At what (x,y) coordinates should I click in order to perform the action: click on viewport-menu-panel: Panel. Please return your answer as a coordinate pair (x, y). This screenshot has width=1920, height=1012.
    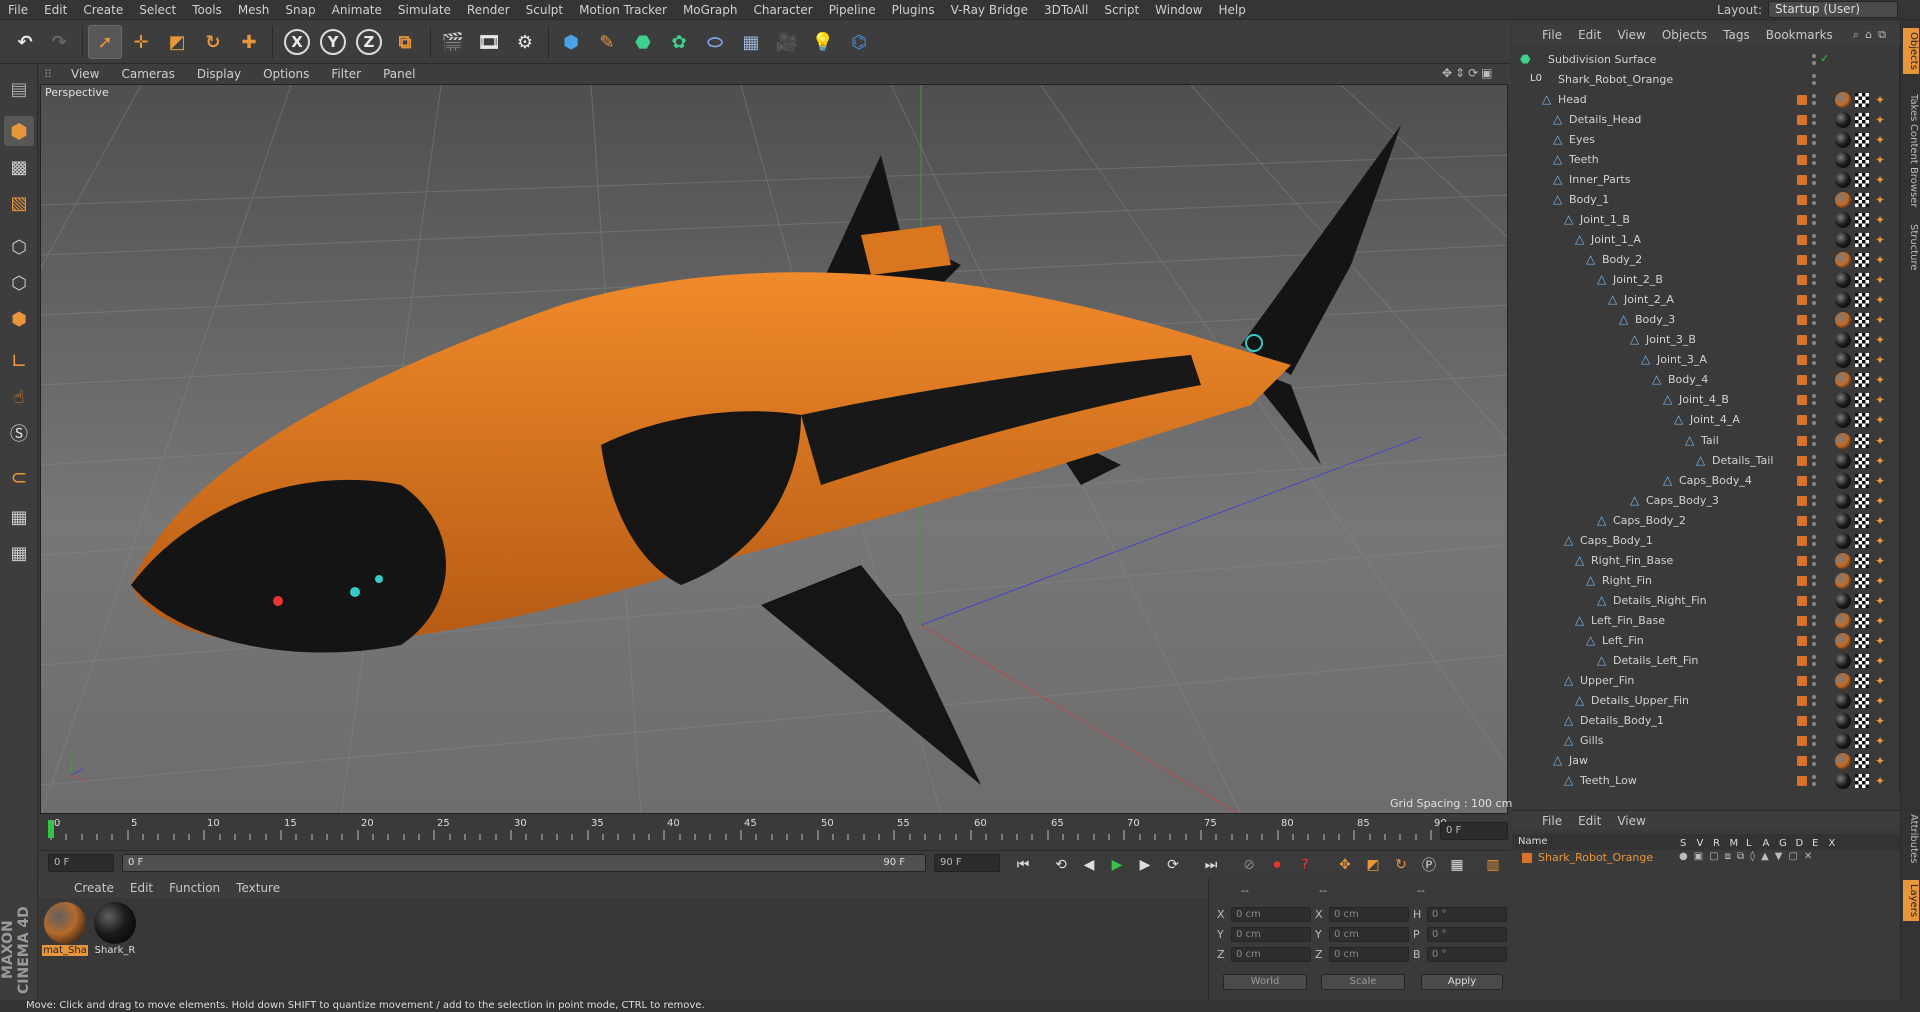
    Looking at the image, I should click on (399, 74).